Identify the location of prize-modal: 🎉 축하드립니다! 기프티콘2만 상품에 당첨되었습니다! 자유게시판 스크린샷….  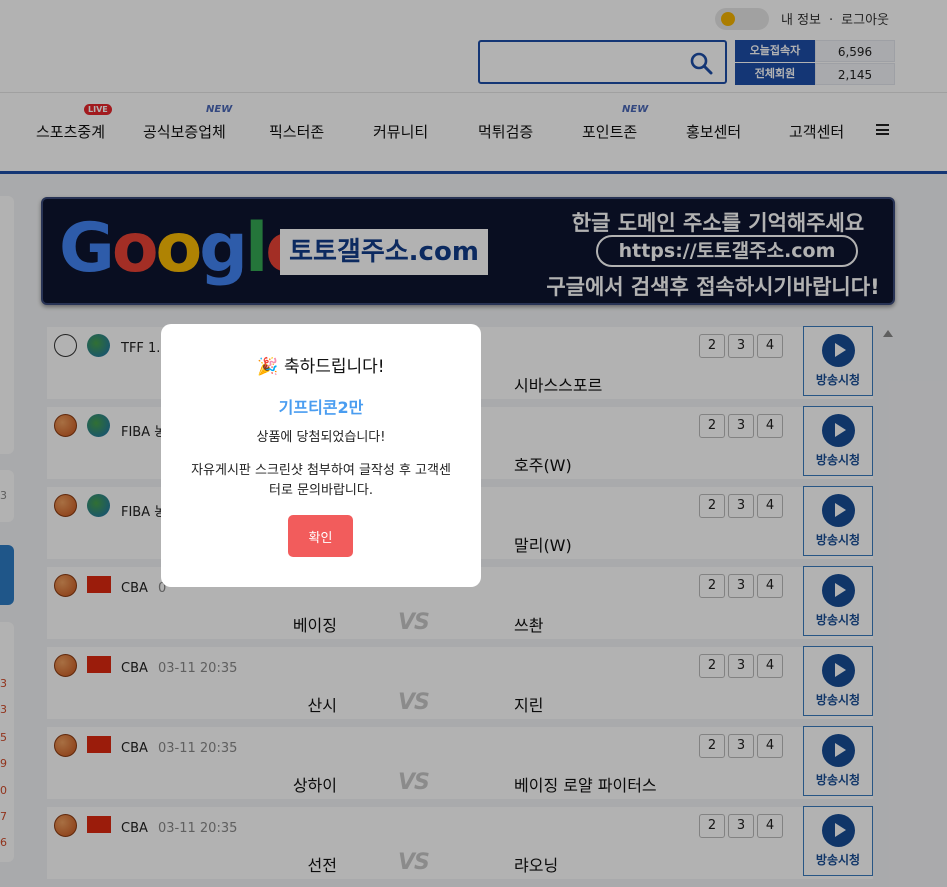
(321, 455).